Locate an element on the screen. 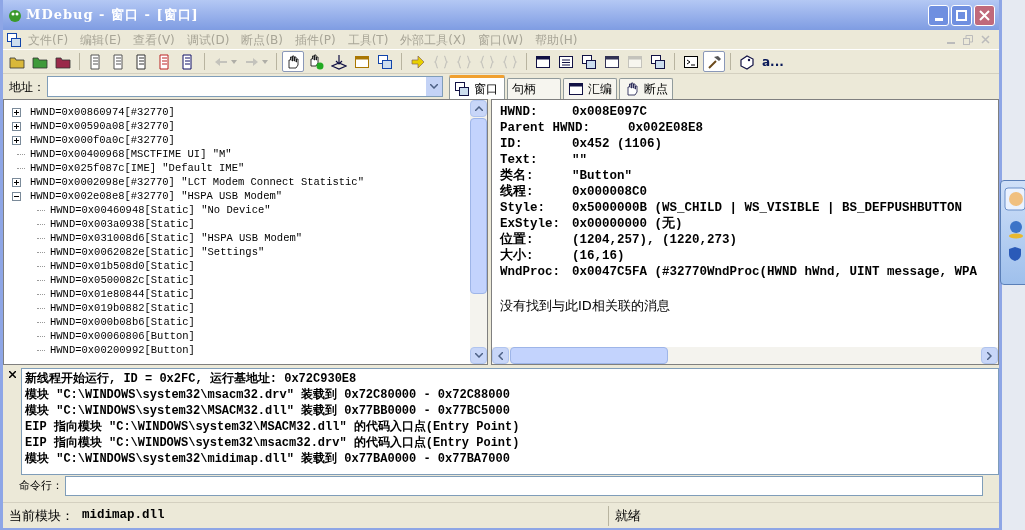  detail-label: ID: is located at coordinates (512, 144).